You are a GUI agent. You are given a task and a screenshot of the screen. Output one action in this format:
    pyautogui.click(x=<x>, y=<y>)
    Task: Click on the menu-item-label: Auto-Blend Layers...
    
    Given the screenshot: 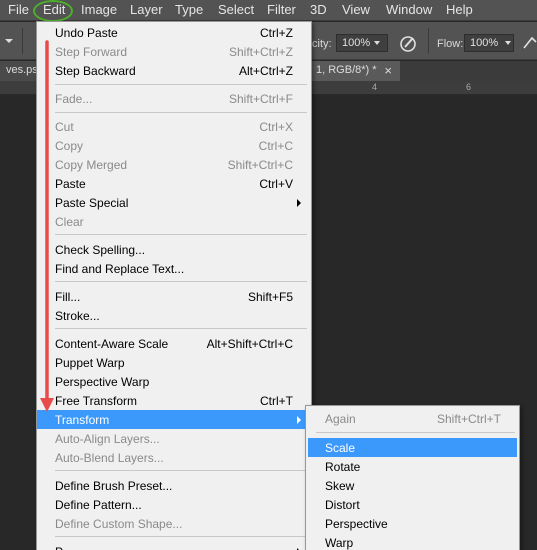 What is the action you would take?
    pyautogui.click(x=109, y=458)
    